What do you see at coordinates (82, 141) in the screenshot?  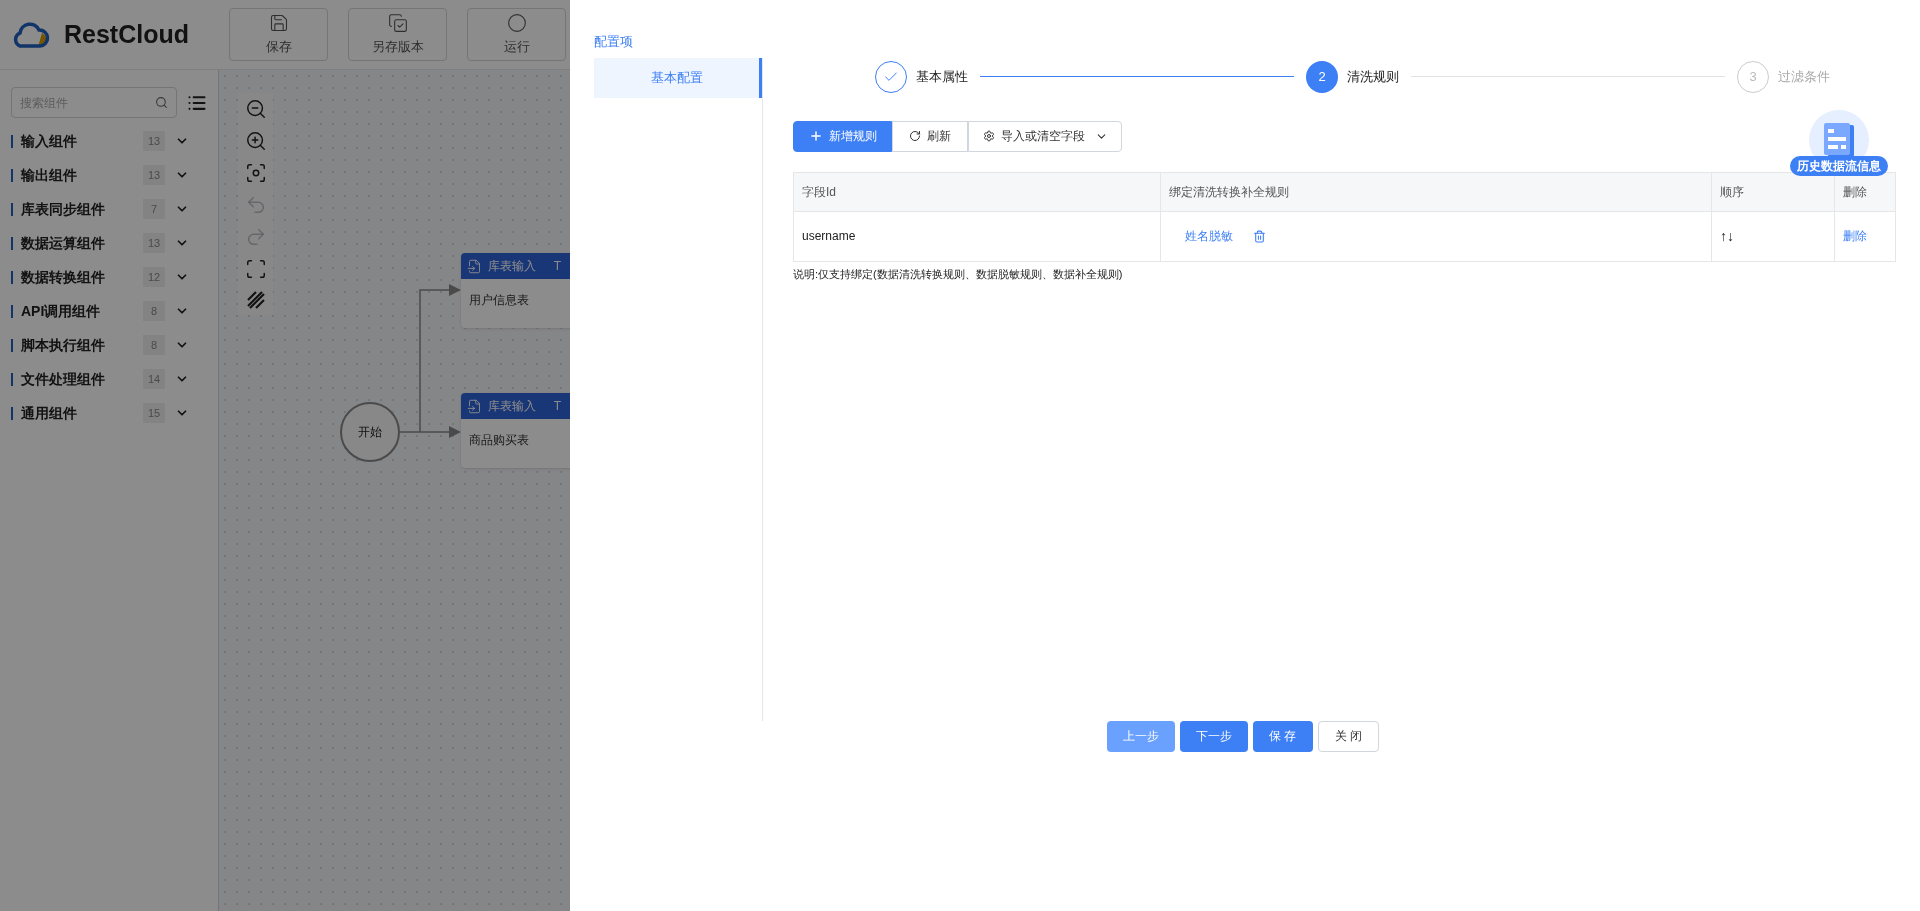 I see `group-label: 输入组件` at bounding box center [82, 141].